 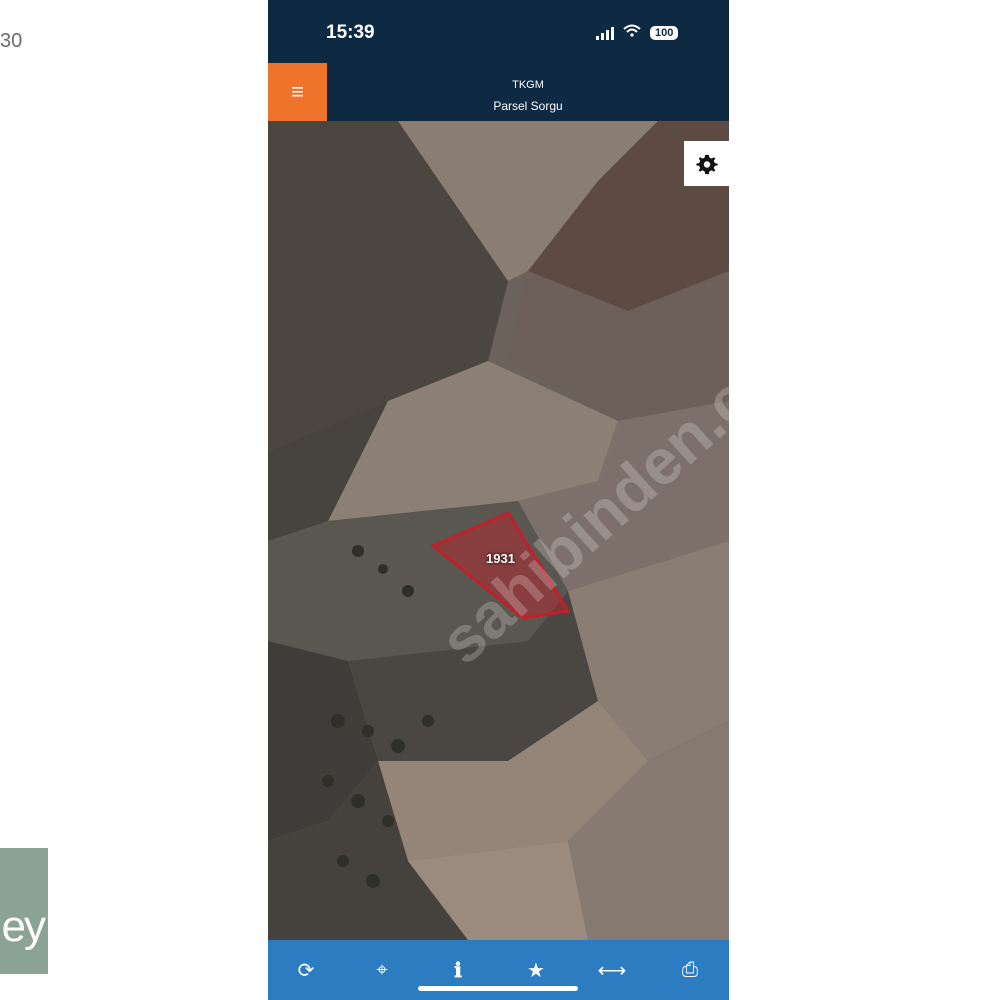 I want to click on info-button: ℹ, so click(x=458, y=970).